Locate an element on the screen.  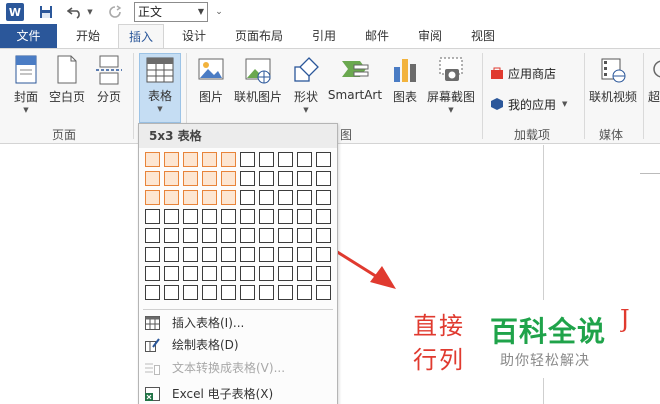
table-size-title: 5x3 表格 is located at coordinates (238, 136).